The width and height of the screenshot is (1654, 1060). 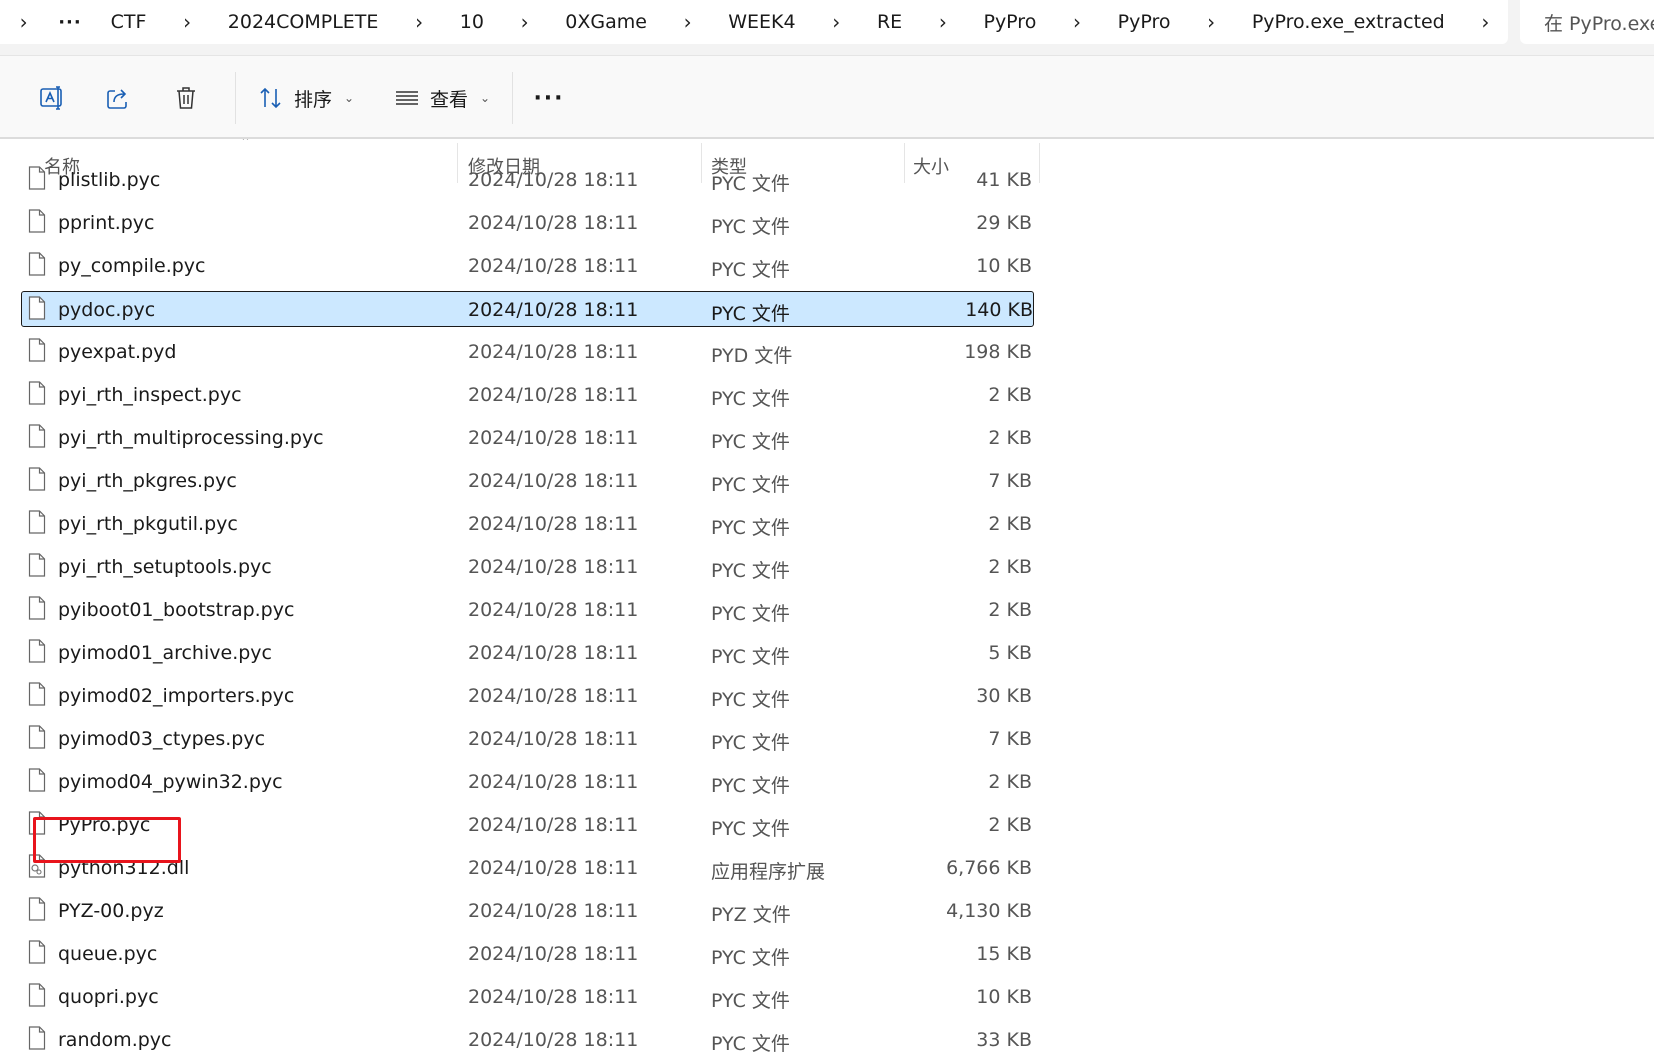 What do you see at coordinates (989, 911) in the screenshot?
I see `file-size: 4,130 KB` at bounding box center [989, 911].